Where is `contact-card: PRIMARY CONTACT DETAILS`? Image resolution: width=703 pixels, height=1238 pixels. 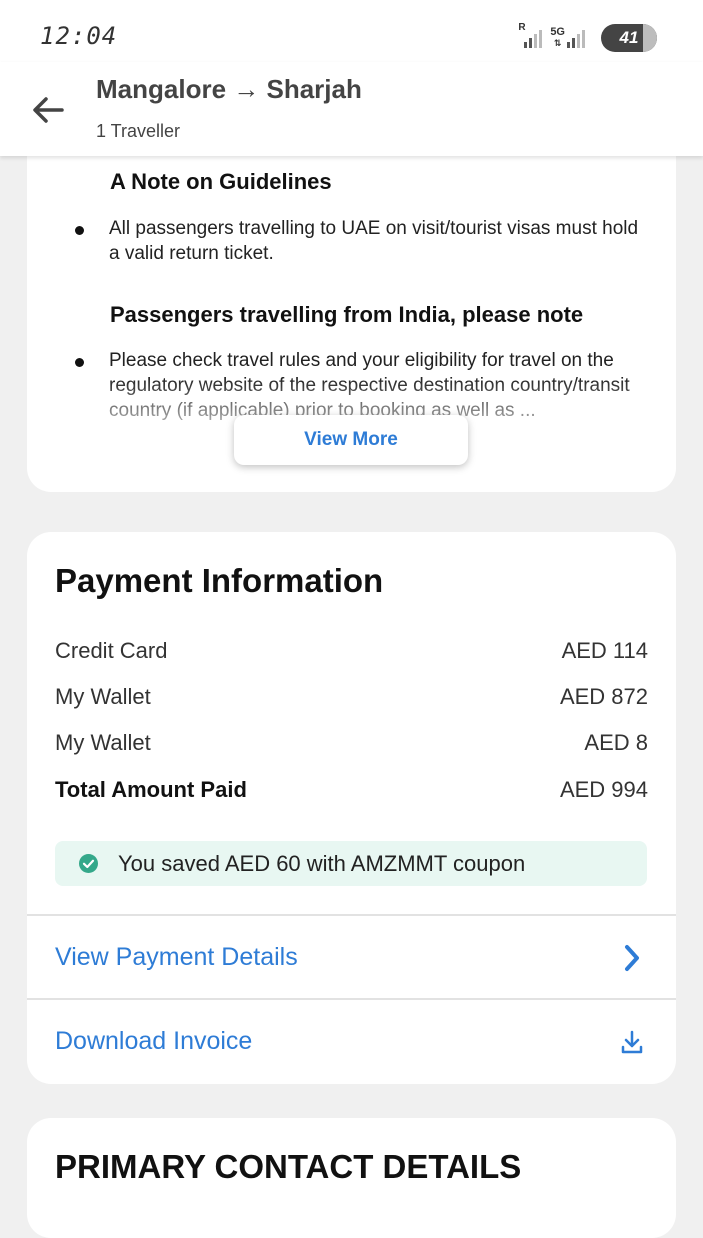
contact-card: PRIMARY CONTACT DETAILS is located at coordinates (351, 1178).